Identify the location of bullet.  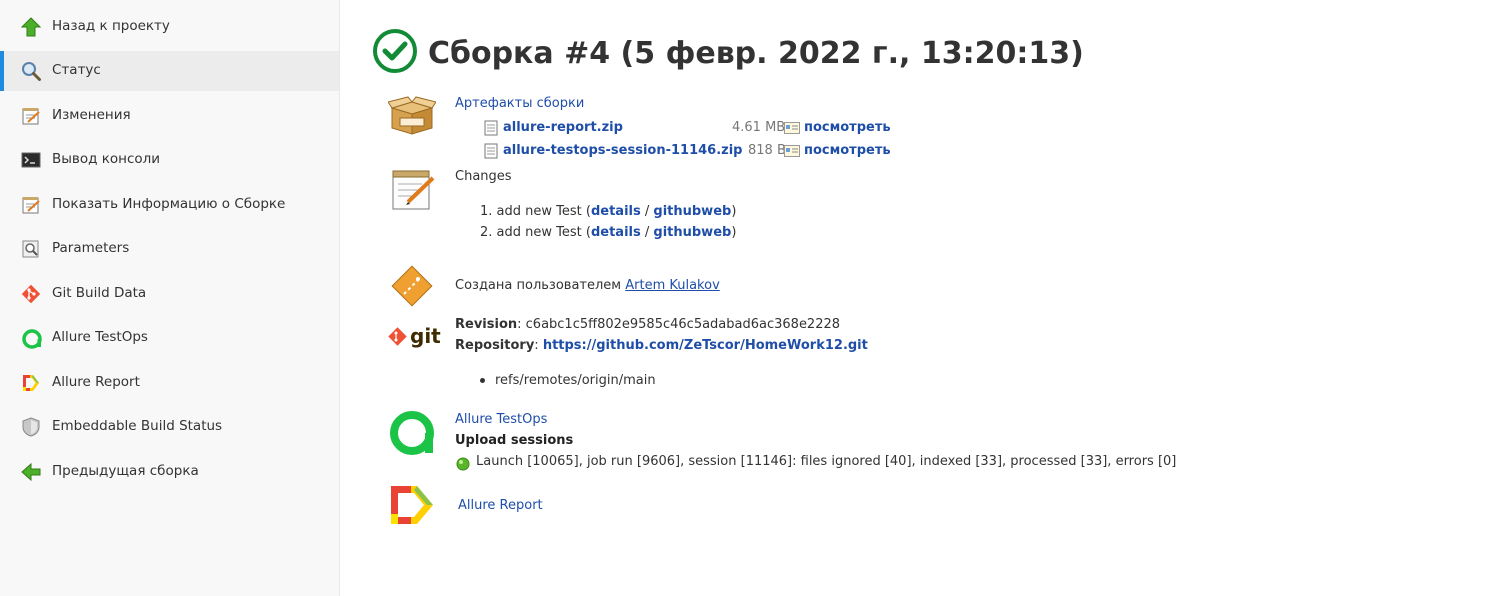
(482, 380).